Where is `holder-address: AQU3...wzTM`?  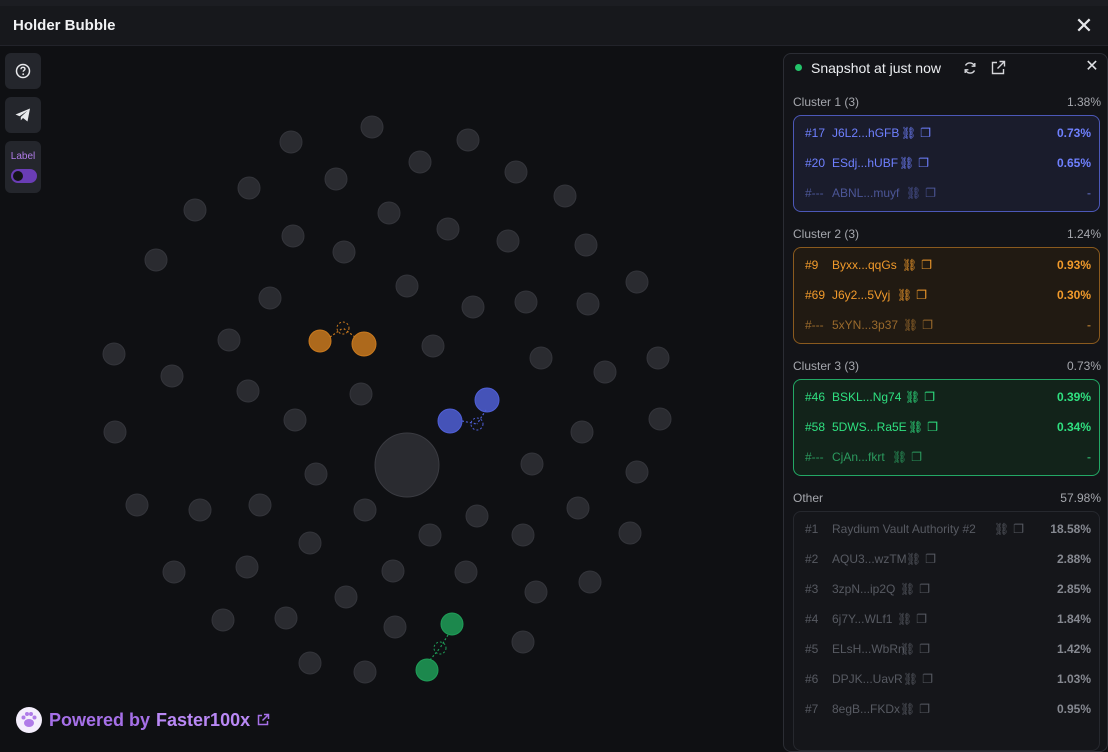
holder-address: AQU3...wzTM is located at coordinates (869, 559).